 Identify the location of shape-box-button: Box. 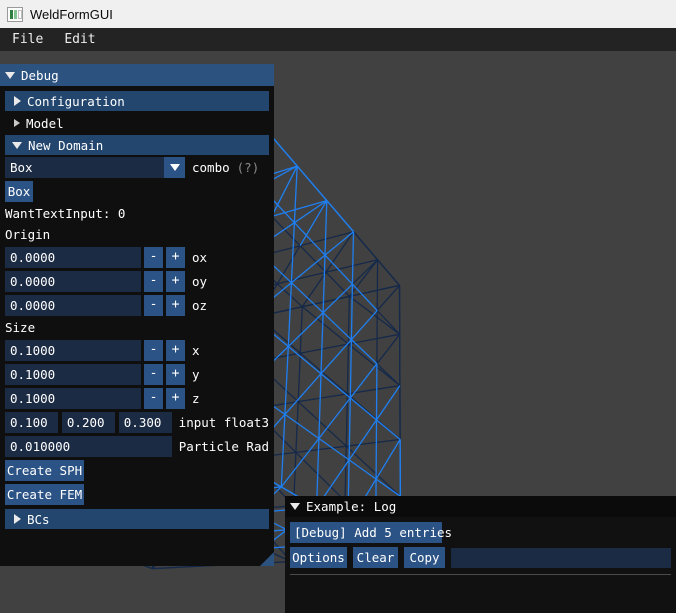
(19, 191).